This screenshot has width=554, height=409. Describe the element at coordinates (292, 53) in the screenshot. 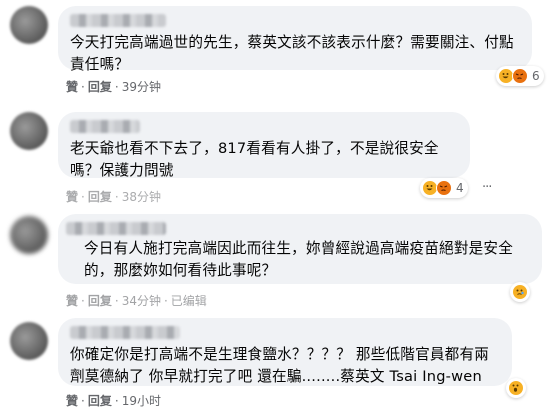

I see `comment-text: 今天打完高端過世的先生，蔡英文該不該表示什麼？需要關注、付點責任嗎？` at that location.